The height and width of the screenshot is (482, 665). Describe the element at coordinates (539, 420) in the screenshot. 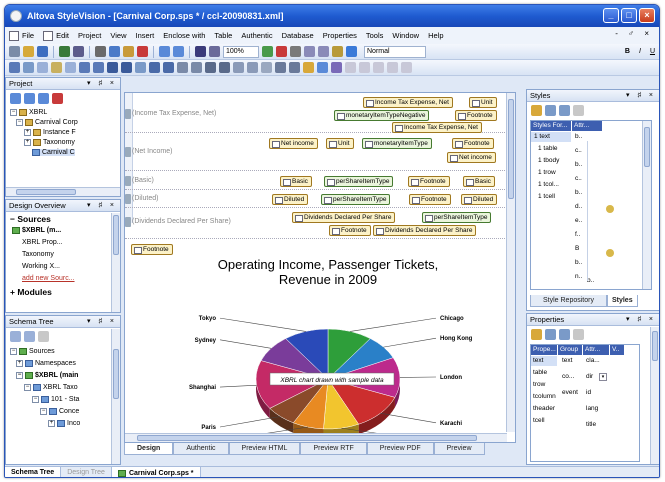

I see `prop-element: tcell` at that location.